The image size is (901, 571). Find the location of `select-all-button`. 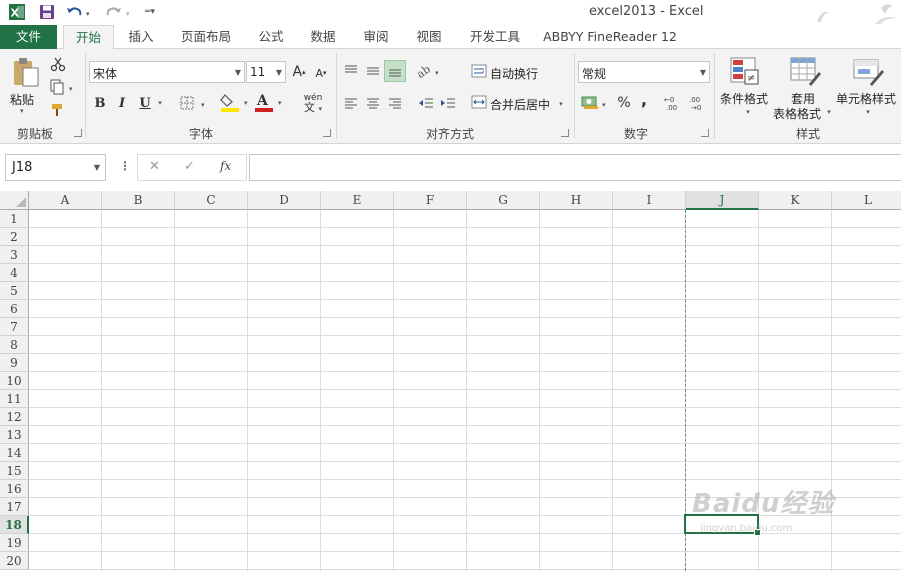

select-all-button is located at coordinates (14, 200).